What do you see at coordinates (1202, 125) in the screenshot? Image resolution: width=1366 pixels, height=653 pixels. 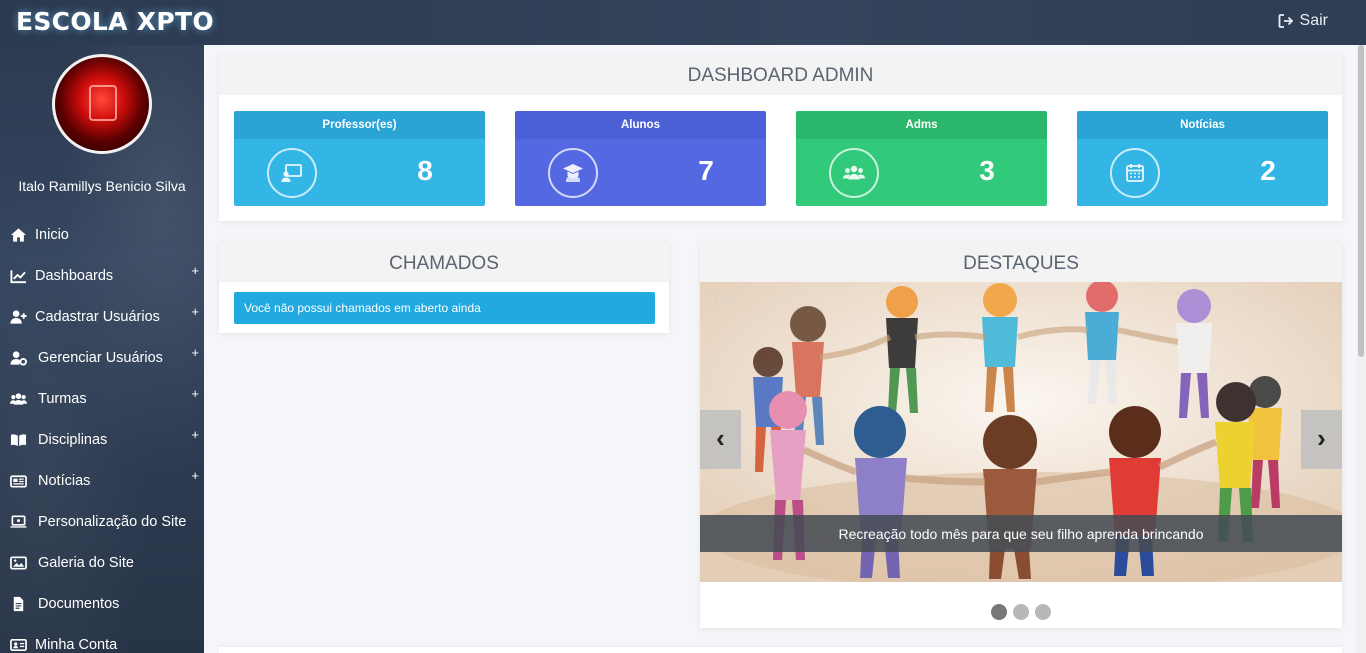 I see `card-label: Notícias` at bounding box center [1202, 125].